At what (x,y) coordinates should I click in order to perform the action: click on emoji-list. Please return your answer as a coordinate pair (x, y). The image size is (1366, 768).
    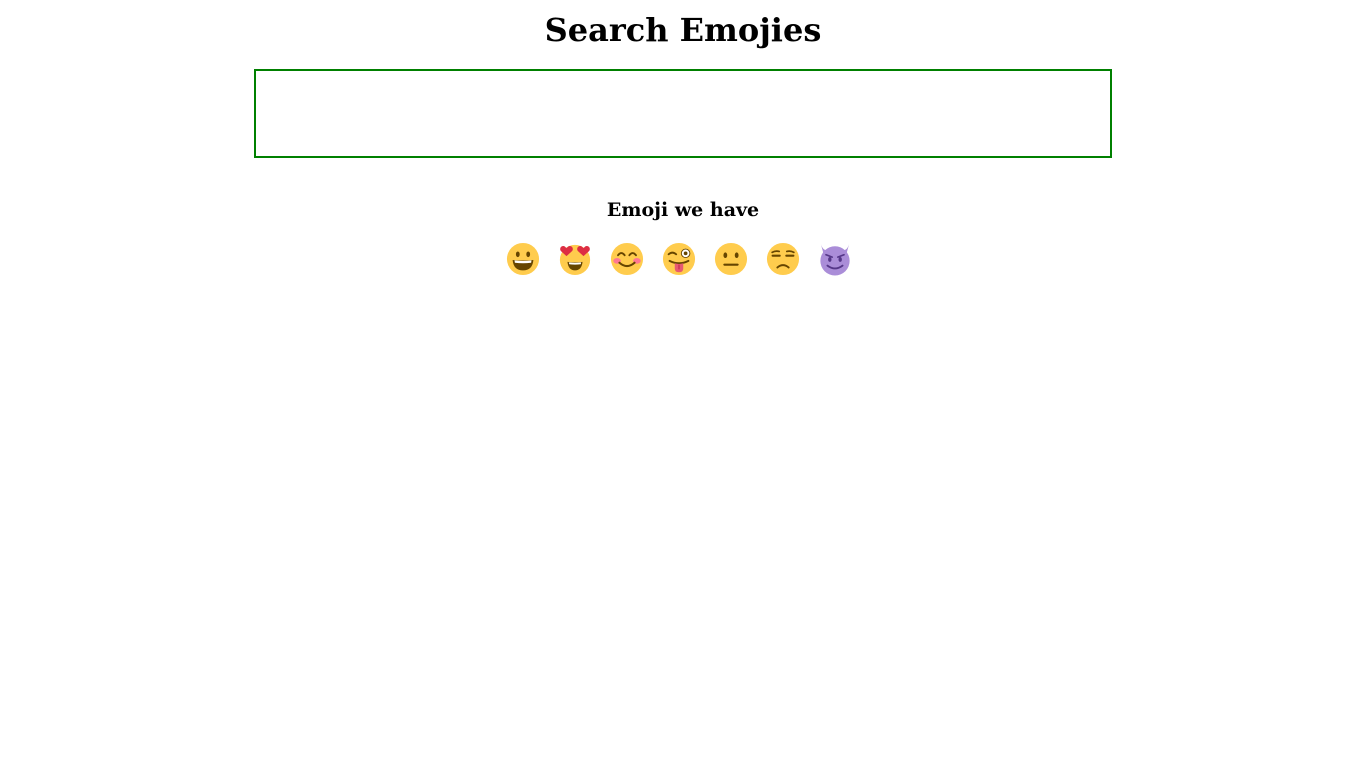
    Looking at the image, I should click on (684, 260).